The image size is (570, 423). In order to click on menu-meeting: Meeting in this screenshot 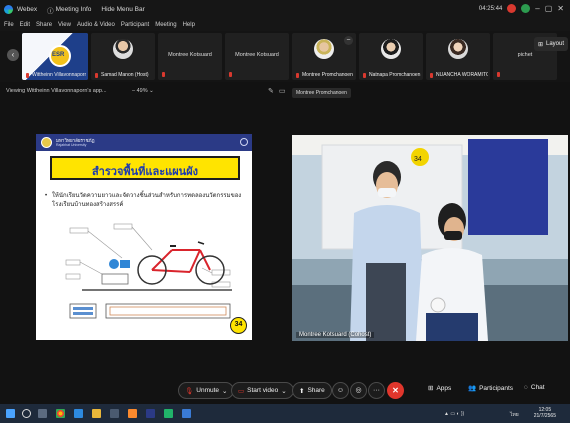, I will do `click(165, 25)`.